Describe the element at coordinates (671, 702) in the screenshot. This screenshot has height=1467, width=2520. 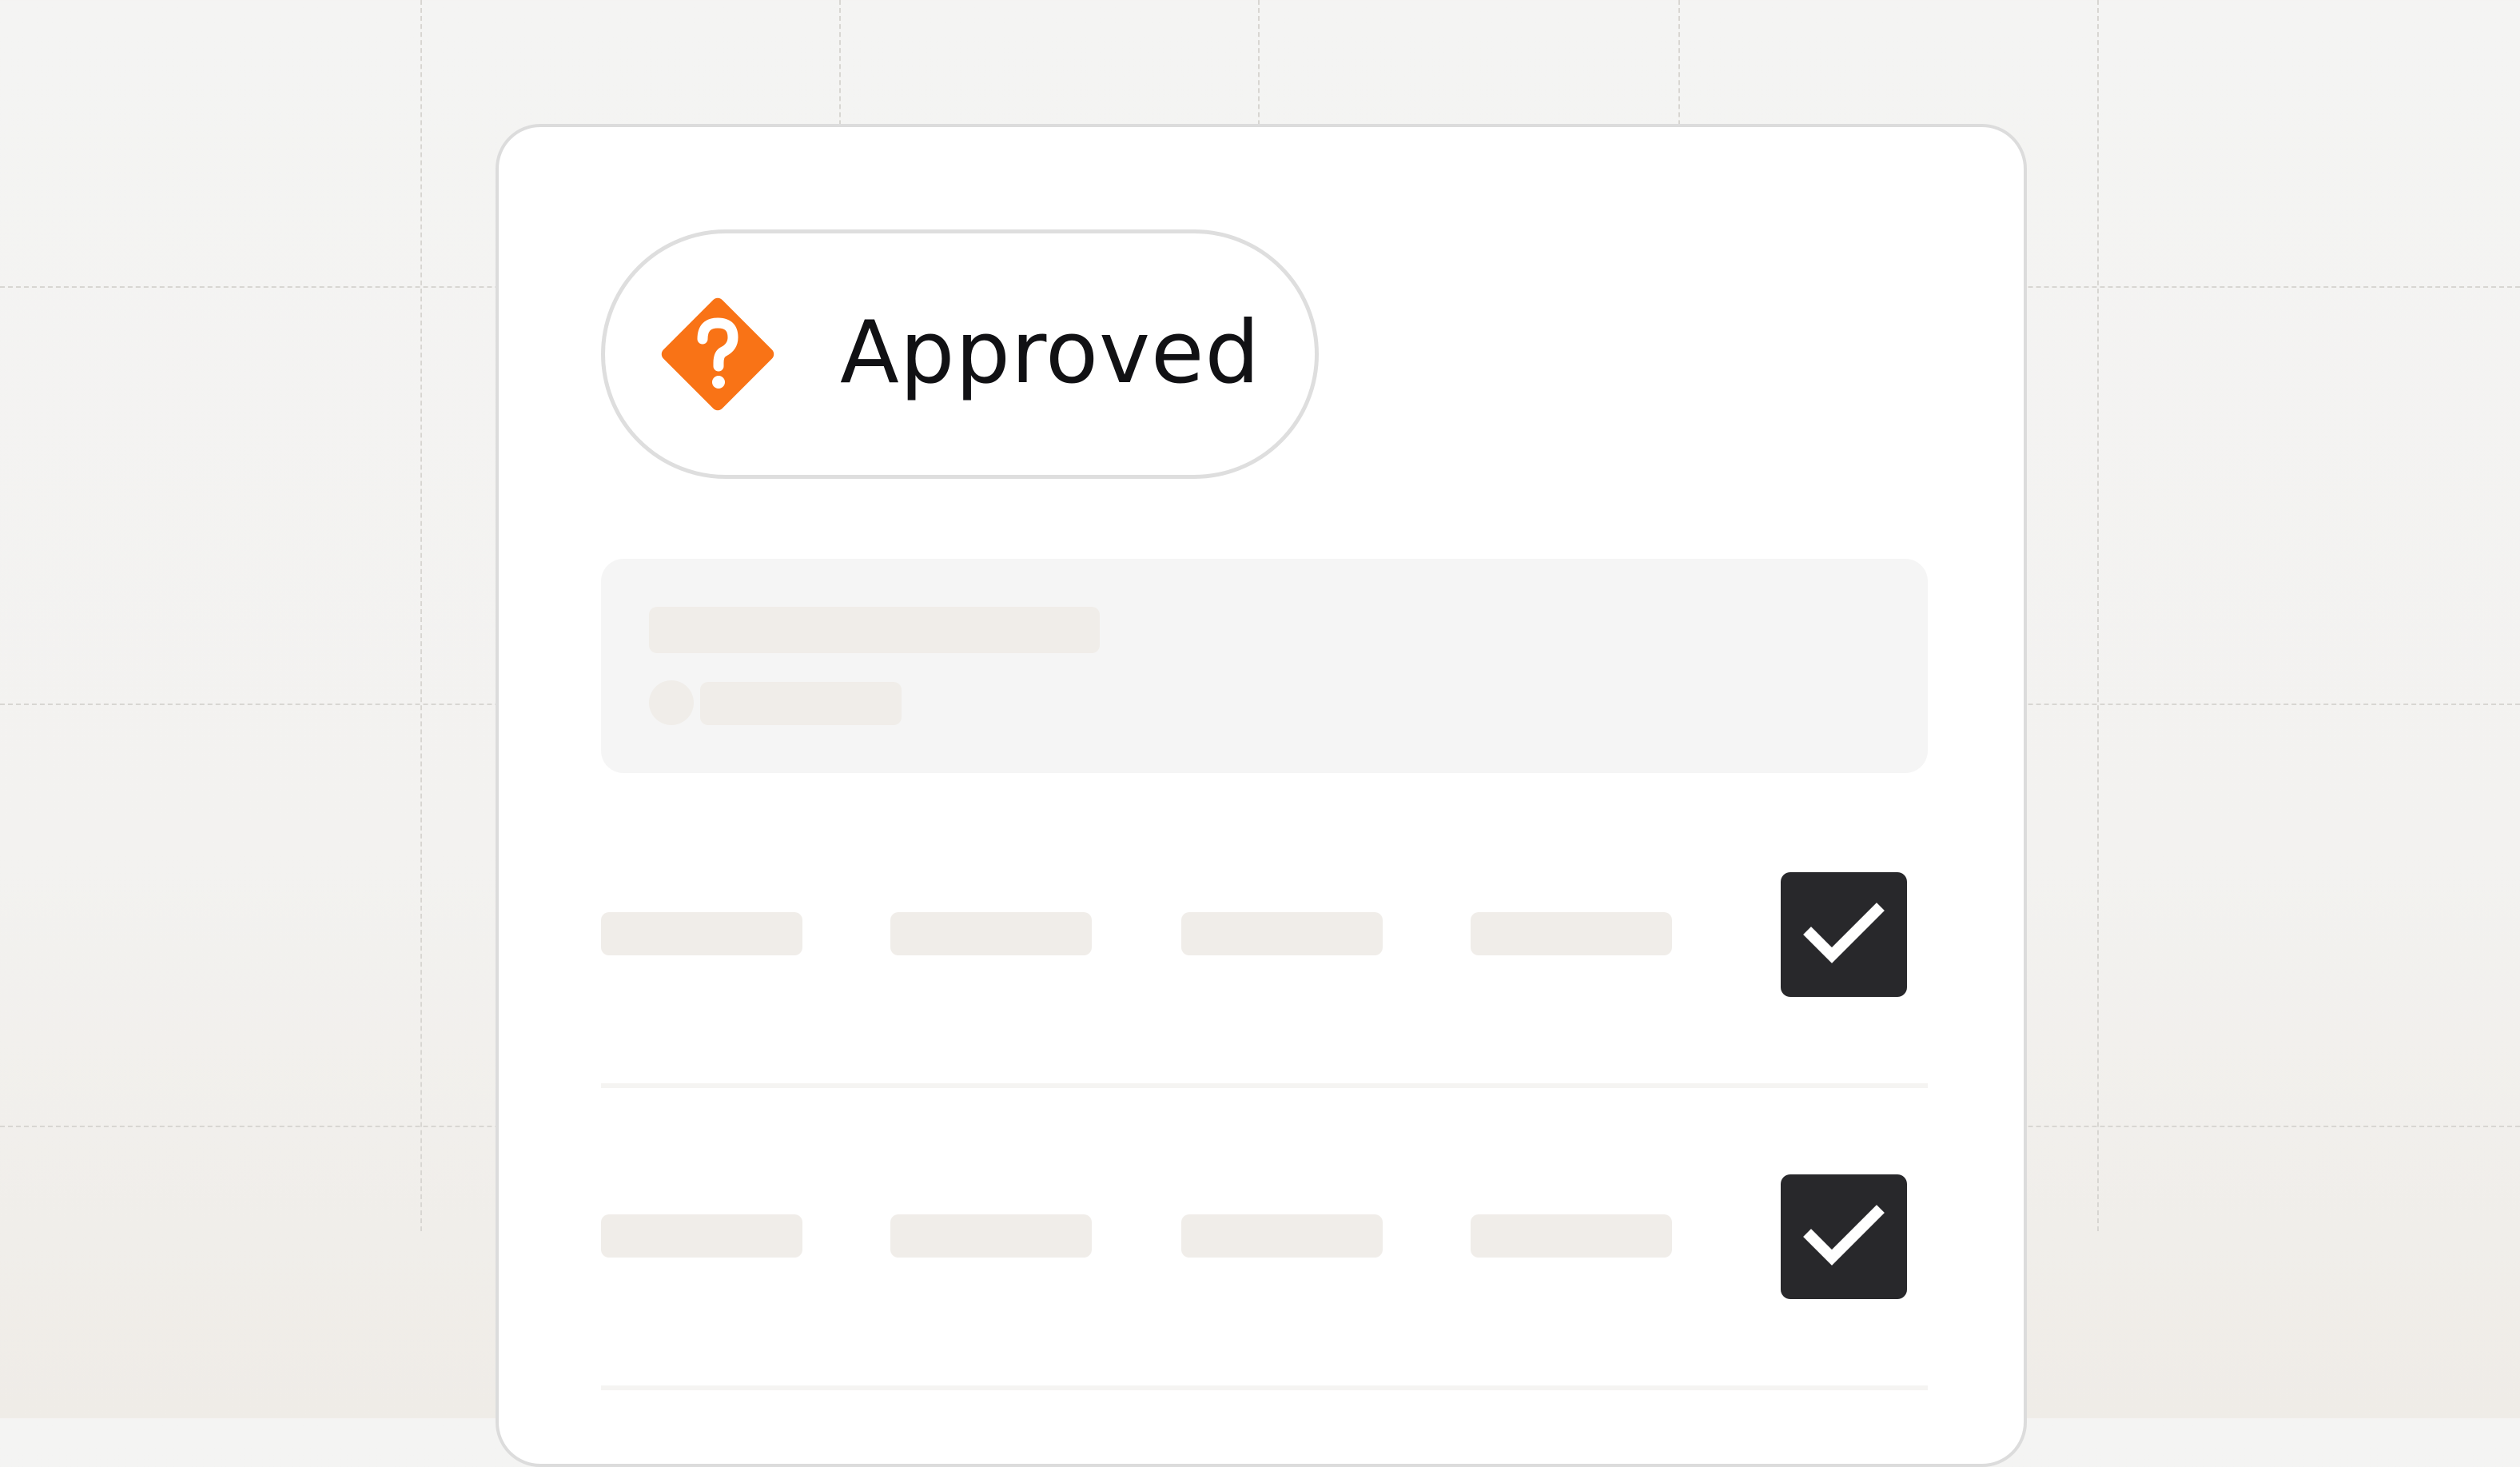
I see `avatar-placeholder` at that location.